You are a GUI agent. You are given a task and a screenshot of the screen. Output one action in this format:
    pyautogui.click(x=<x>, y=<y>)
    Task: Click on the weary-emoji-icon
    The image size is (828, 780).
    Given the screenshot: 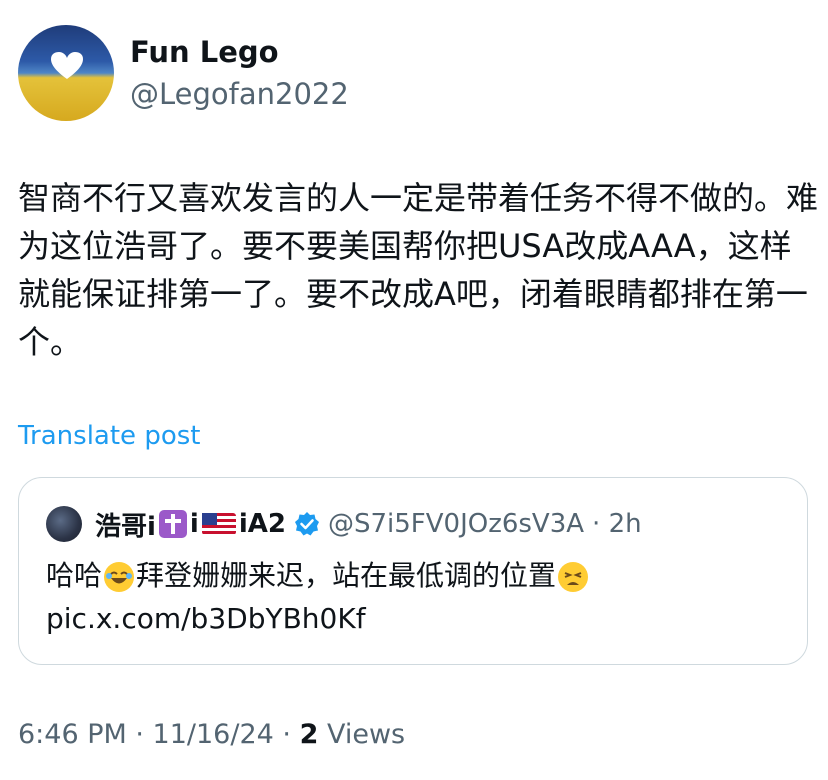 What is the action you would take?
    pyautogui.click(x=573, y=577)
    